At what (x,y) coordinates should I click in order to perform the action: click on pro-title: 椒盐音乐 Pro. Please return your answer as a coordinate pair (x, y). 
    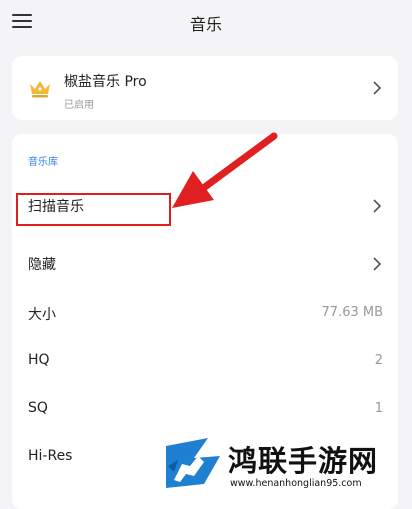
    Looking at the image, I should click on (105, 82).